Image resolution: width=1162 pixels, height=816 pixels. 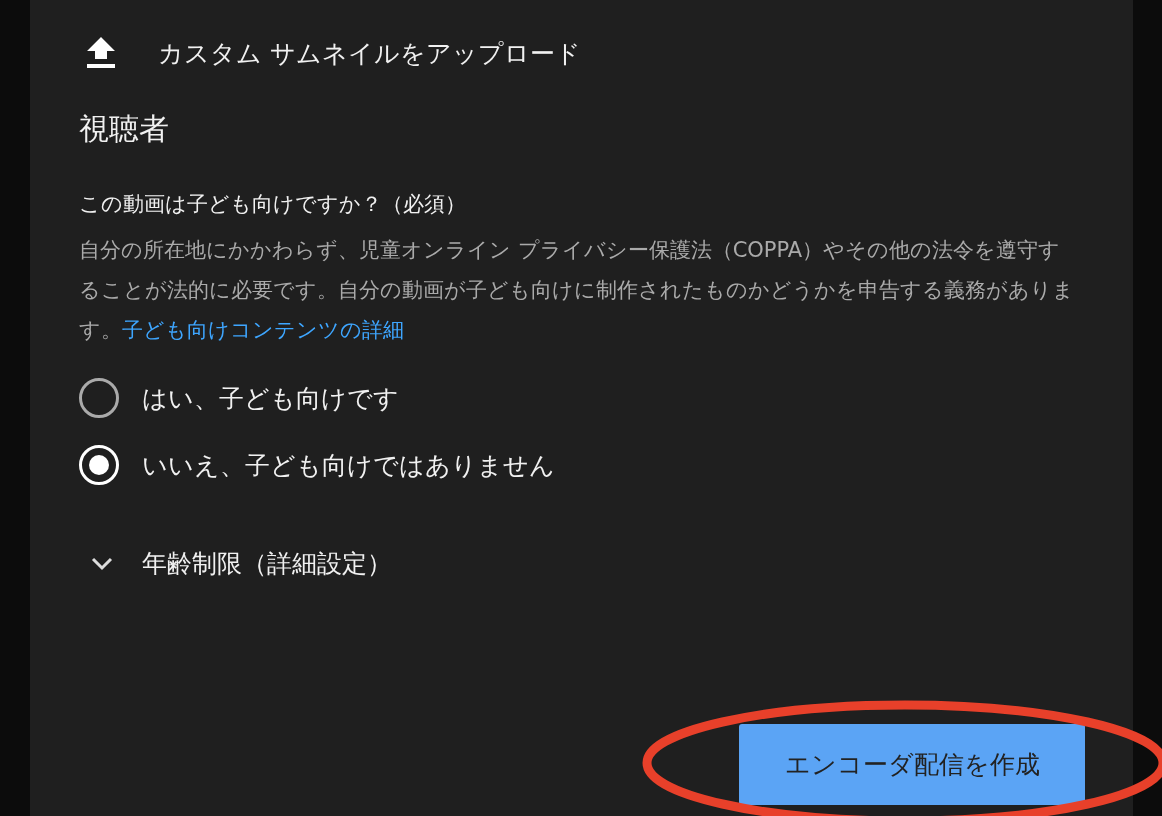 What do you see at coordinates (577, 290) in the screenshot?
I see `description-text: 自分の所在地にかかわらず、児童オンライン プライバシー保護法（COPPA）やその他の法令を遵守することが法的に必要です。自分の動画が子ども向けに制作されたものかどうかを申告する義務があります。子ども向けコンテンツの詳細` at bounding box center [577, 290].